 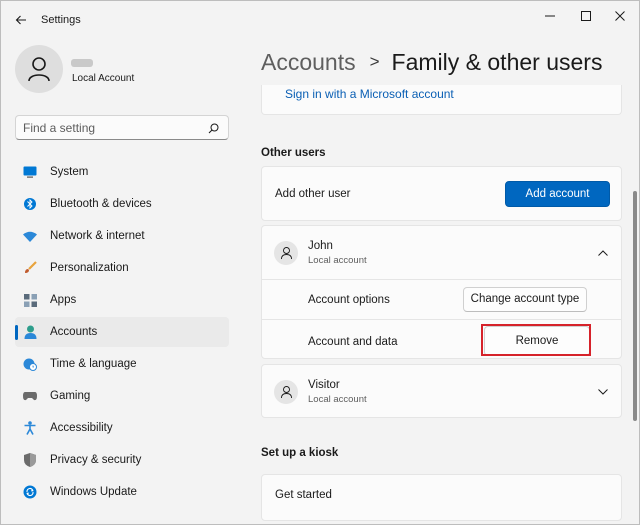 What do you see at coordinates (308, 62) in the screenshot?
I see `breadcrumb-parent: Accounts` at bounding box center [308, 62].